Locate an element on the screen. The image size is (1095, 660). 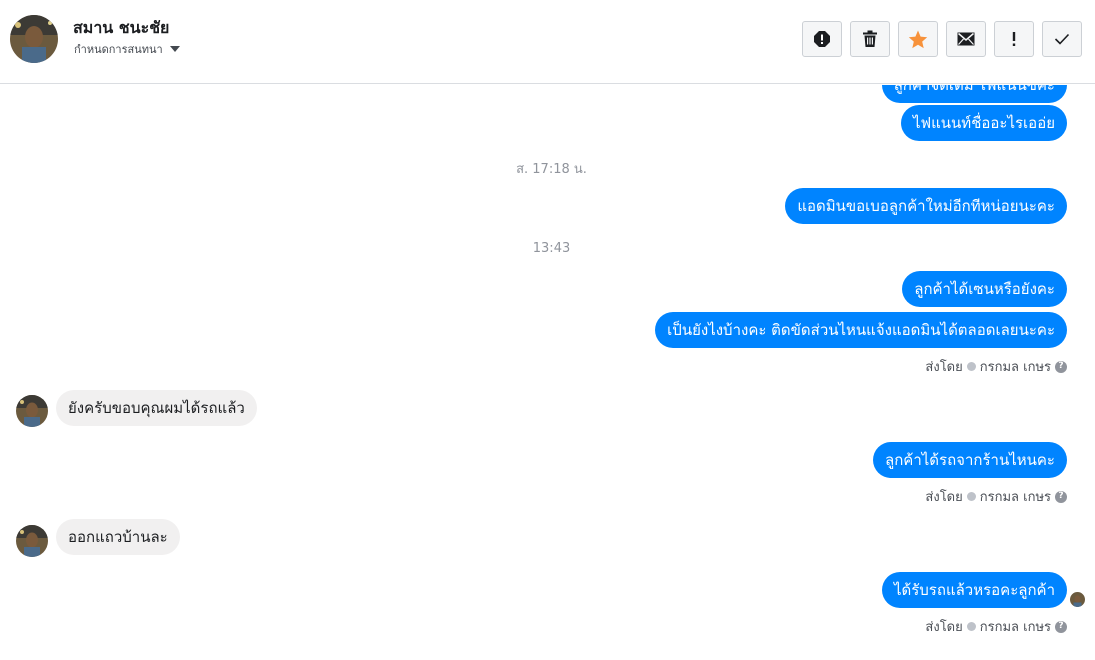
outgoing-message: ลูกค้าได้เซนหรือยังคะ is located at coordinates (984, 289).